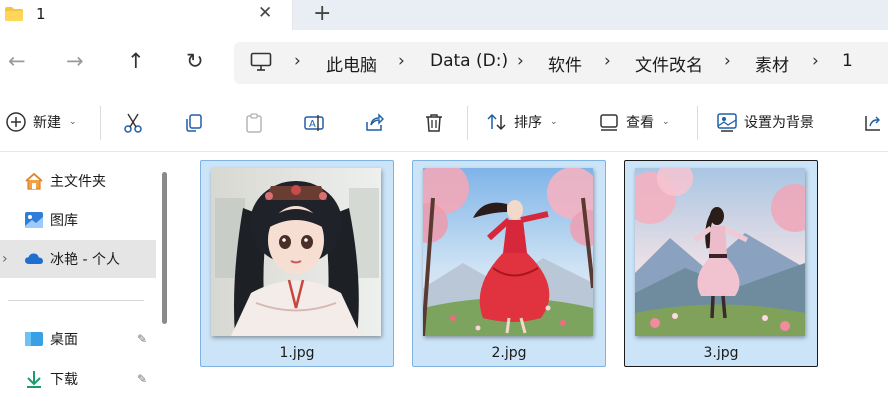 The width and height of the screenshot is (888, 406). What do you see at coordinates (254, 123) in the screenshot?
I see `paste-icon` at bounding box center [254, 123].